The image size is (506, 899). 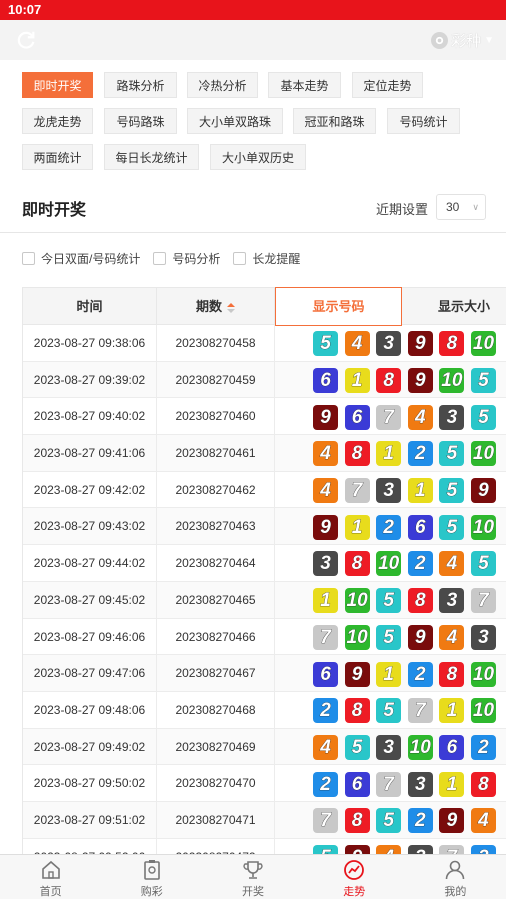 I want to click on checkbox-label: 号码分析, so click(x=196, y=259).